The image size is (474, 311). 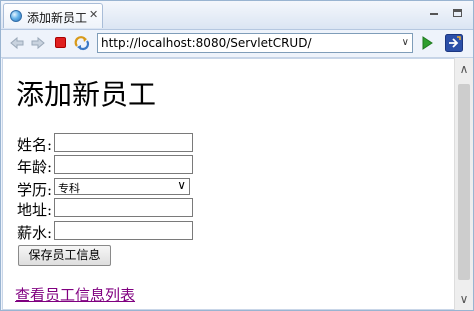 What do you see at coordinates (35, 190) in the screenshot?
I see `education-label: 学历:` at bounding box center [35, 190].